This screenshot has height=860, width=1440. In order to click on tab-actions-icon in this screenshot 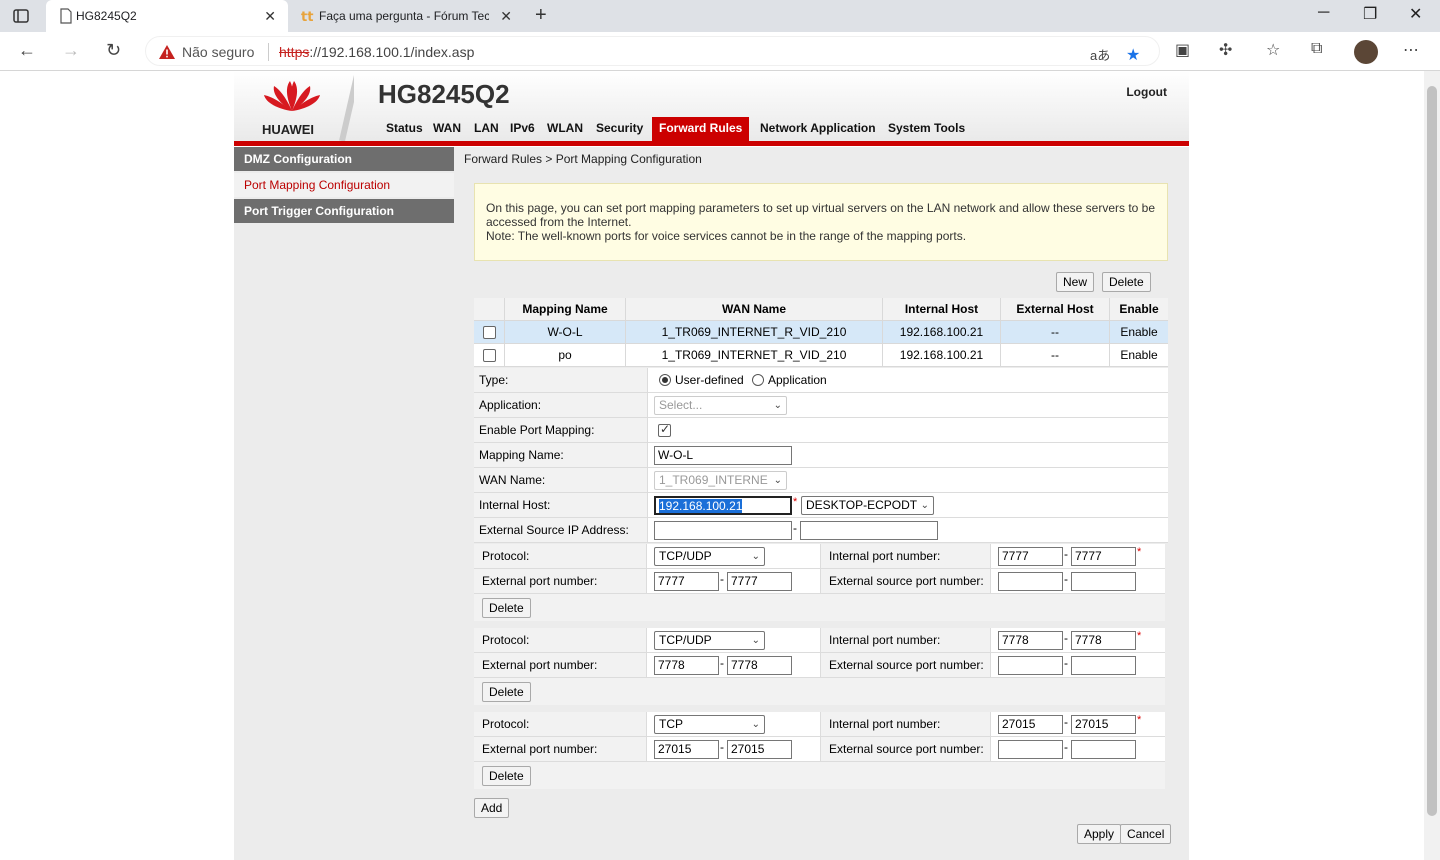, I will do `click(21, 16)`.